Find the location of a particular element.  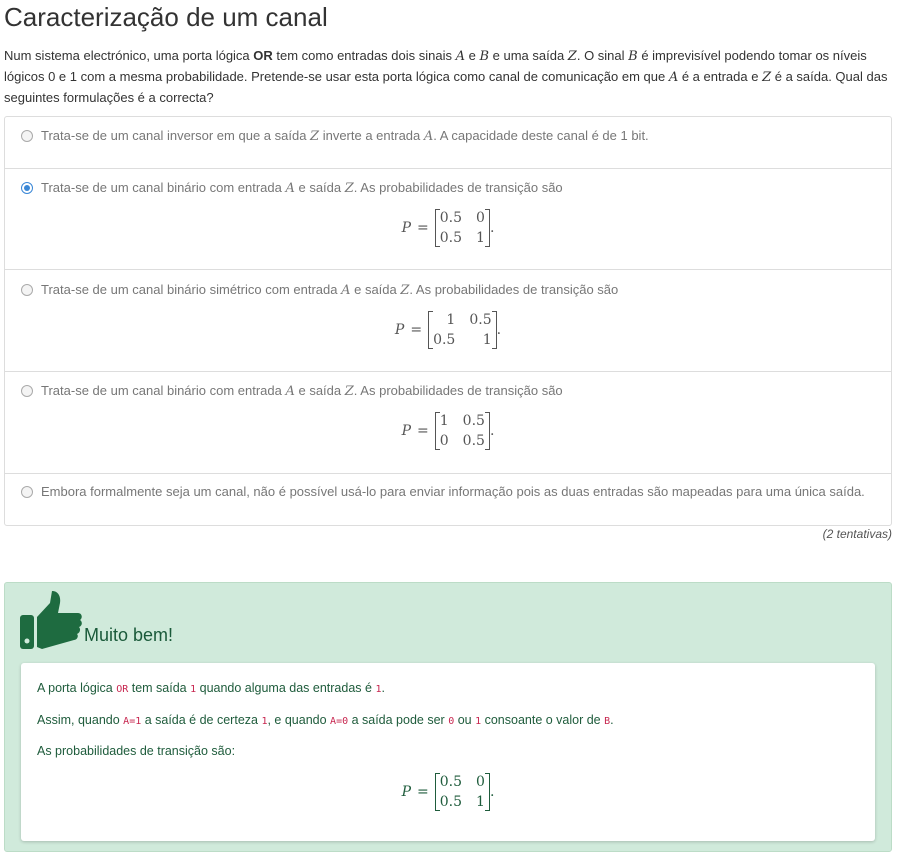

page-title: Caracterização de um canal is located at coordinates (166, 17).